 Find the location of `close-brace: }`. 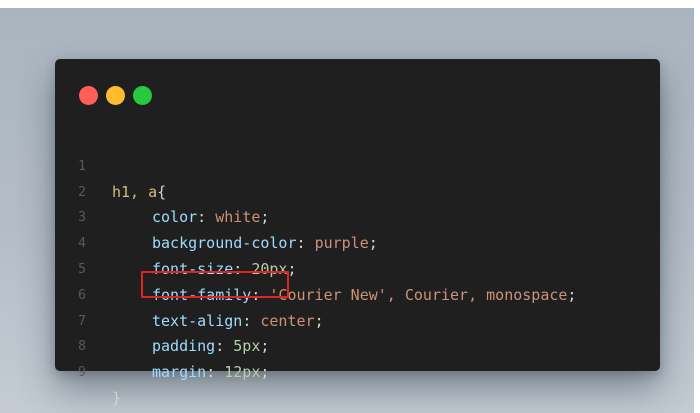

close-brace: } is located at coordinates (117, 397).